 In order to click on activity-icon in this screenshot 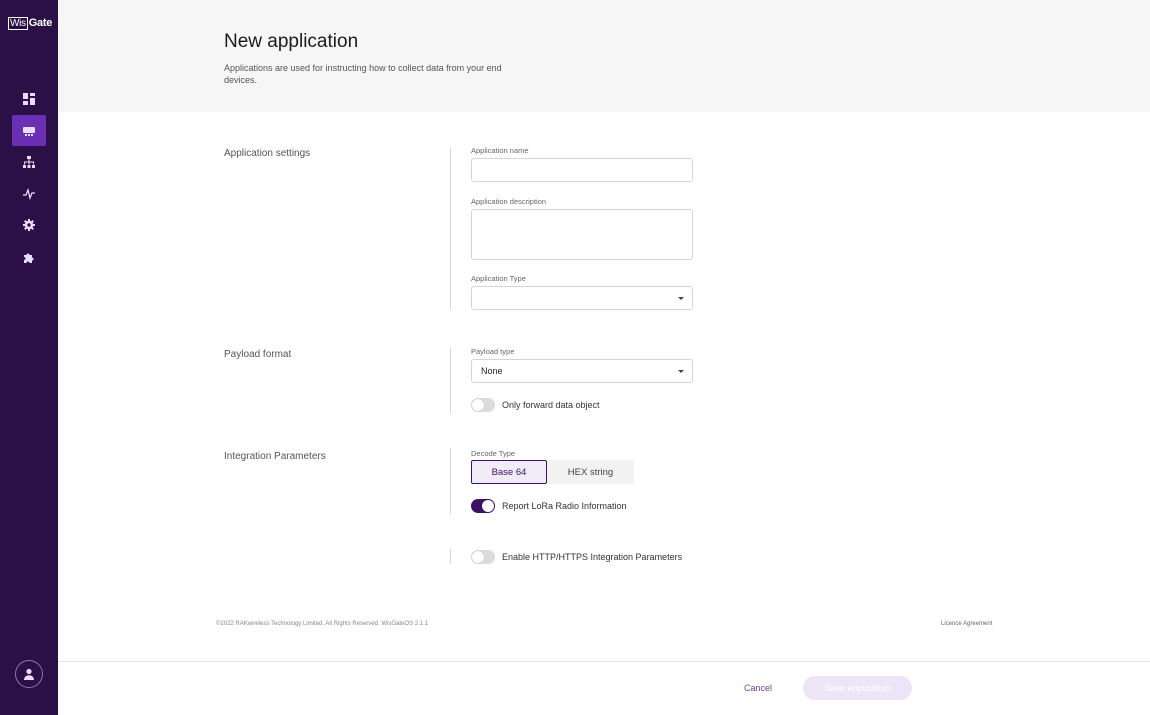, I will do `click(29, 193)`.